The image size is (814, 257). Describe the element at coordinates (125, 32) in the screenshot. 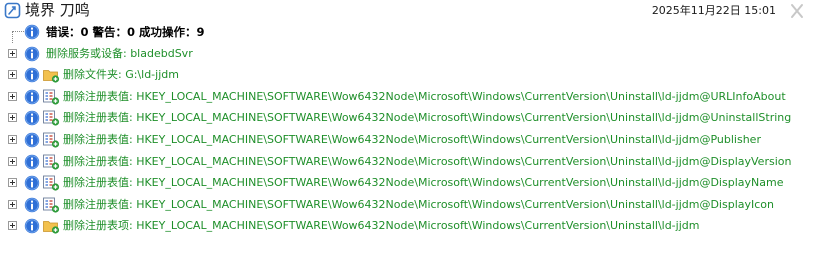

I see `summary-text: 错误：0 警告：0 成功操作：9` at that location.